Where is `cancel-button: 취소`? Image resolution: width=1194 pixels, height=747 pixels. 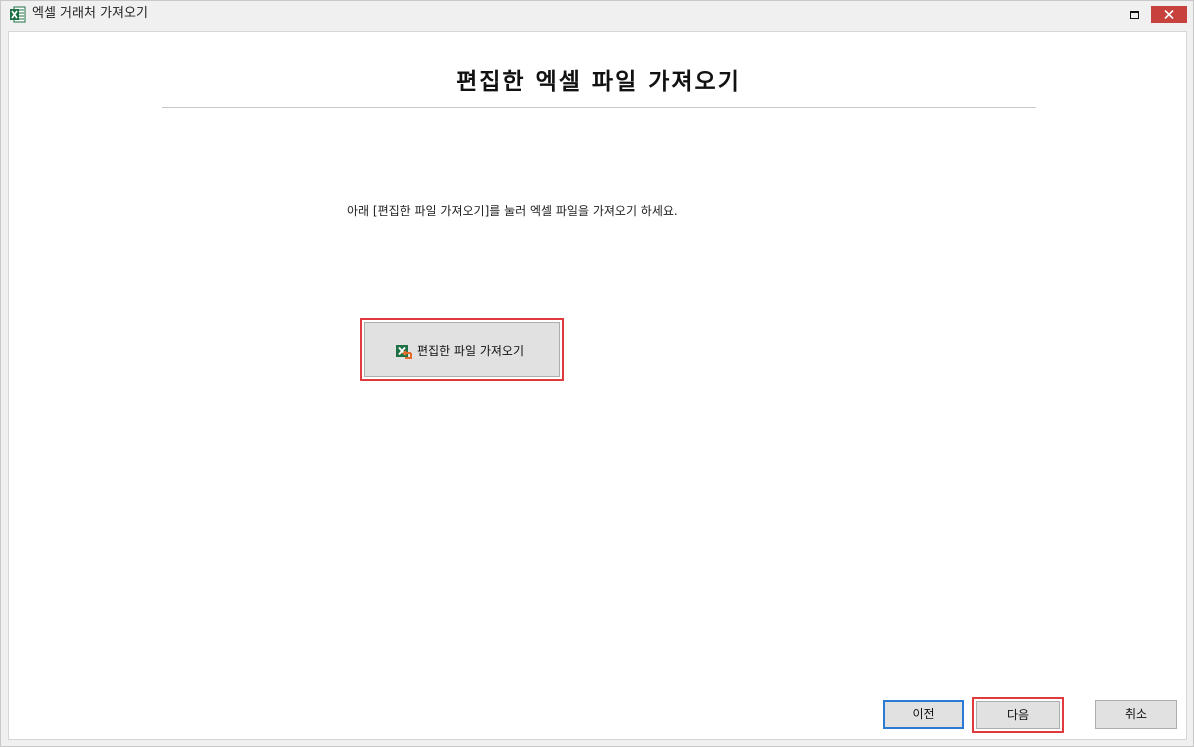 cancel-button: 취소 is located at coordinates (1136, 714).